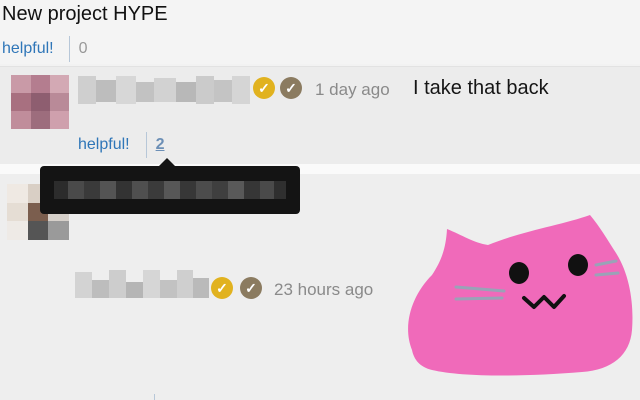  I want to click on avatar, so click(40, 102).